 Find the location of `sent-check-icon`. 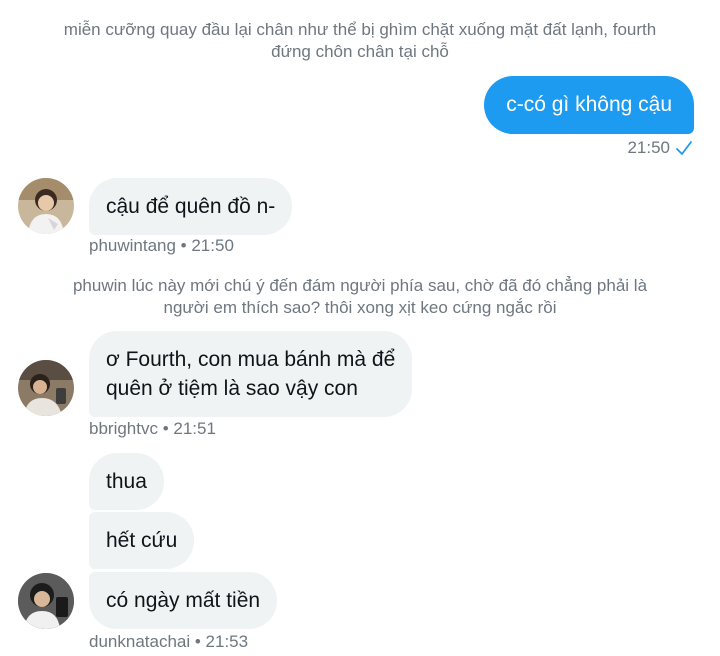

sent-check-icon is located at coordinates (684, 148).